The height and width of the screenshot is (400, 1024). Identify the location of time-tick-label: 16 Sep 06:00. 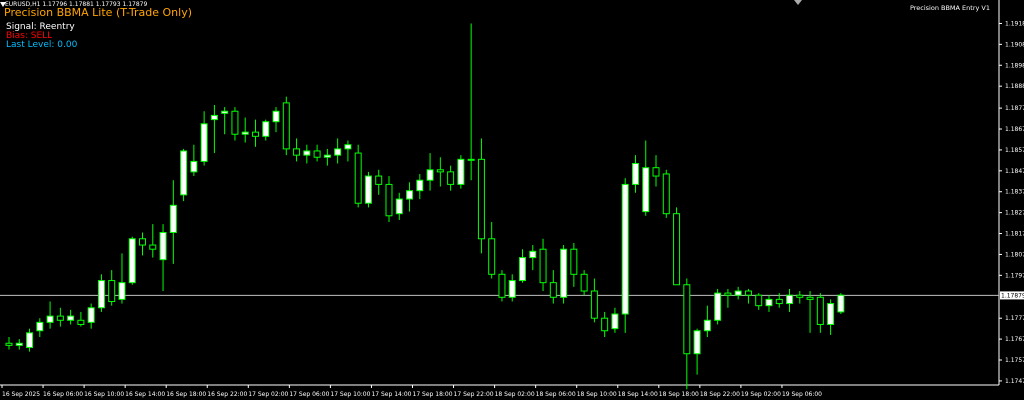
(63, 394).